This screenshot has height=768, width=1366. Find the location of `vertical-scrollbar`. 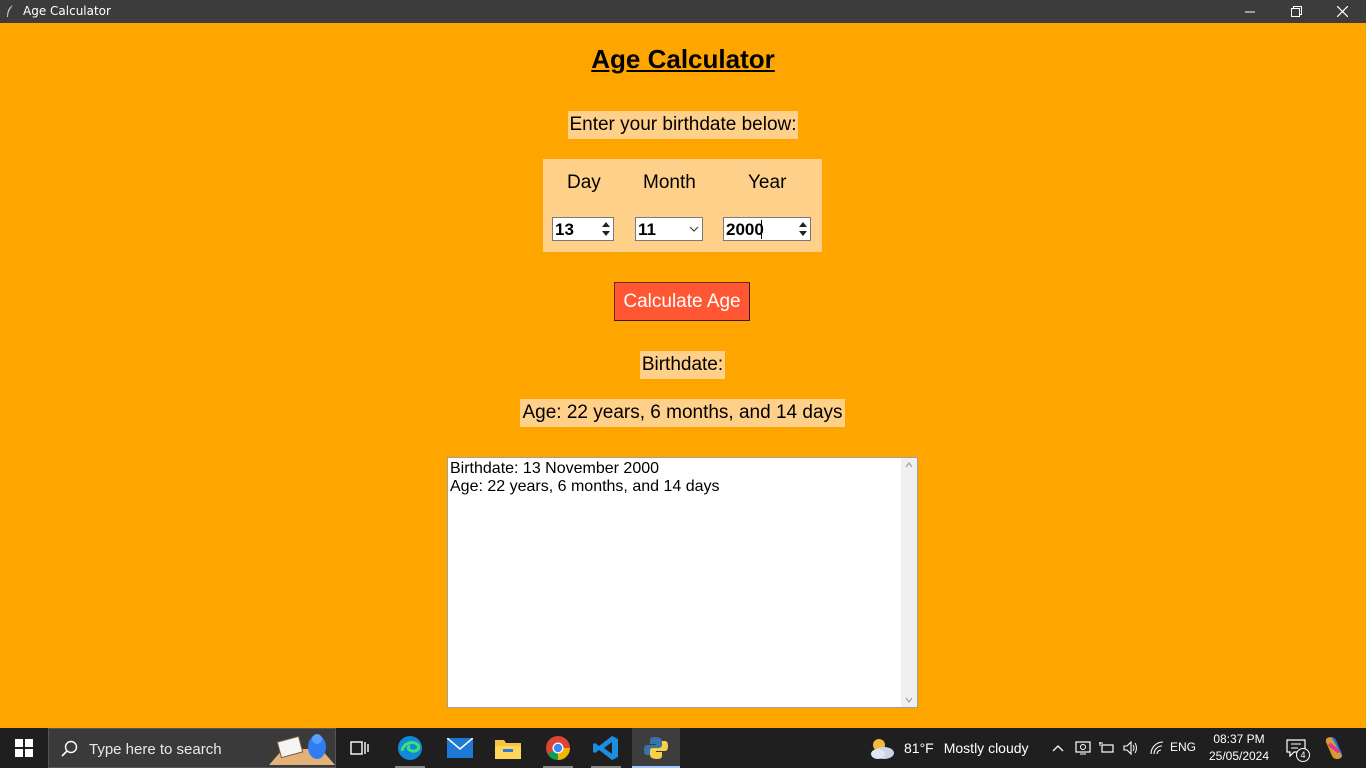

vertical-scrollbar is located at coordinates (909, 582).